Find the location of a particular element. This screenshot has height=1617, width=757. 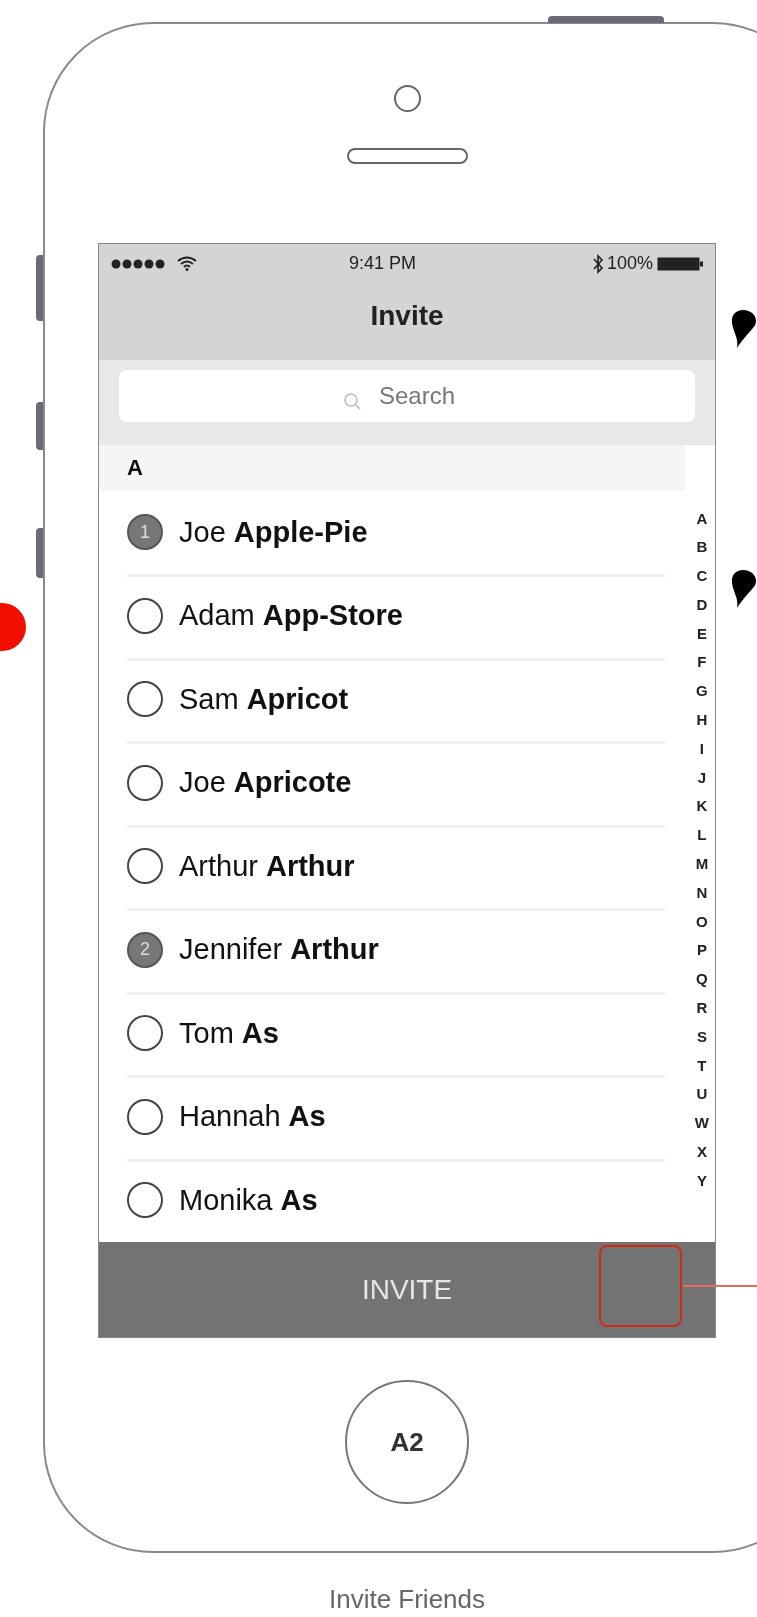

contact-last-name: Apple-Pie is located at coordinates (300, 532).